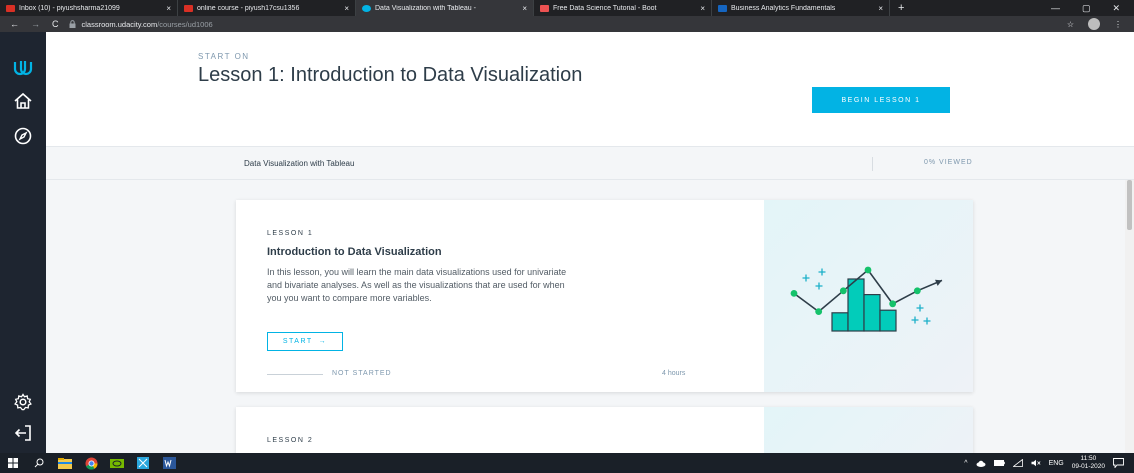 This screenshot has width=1134, height=473. What do you see at coordinates (722, 8) in the screenshot?
I see `edx-icon` at bounding box center [722, 8].